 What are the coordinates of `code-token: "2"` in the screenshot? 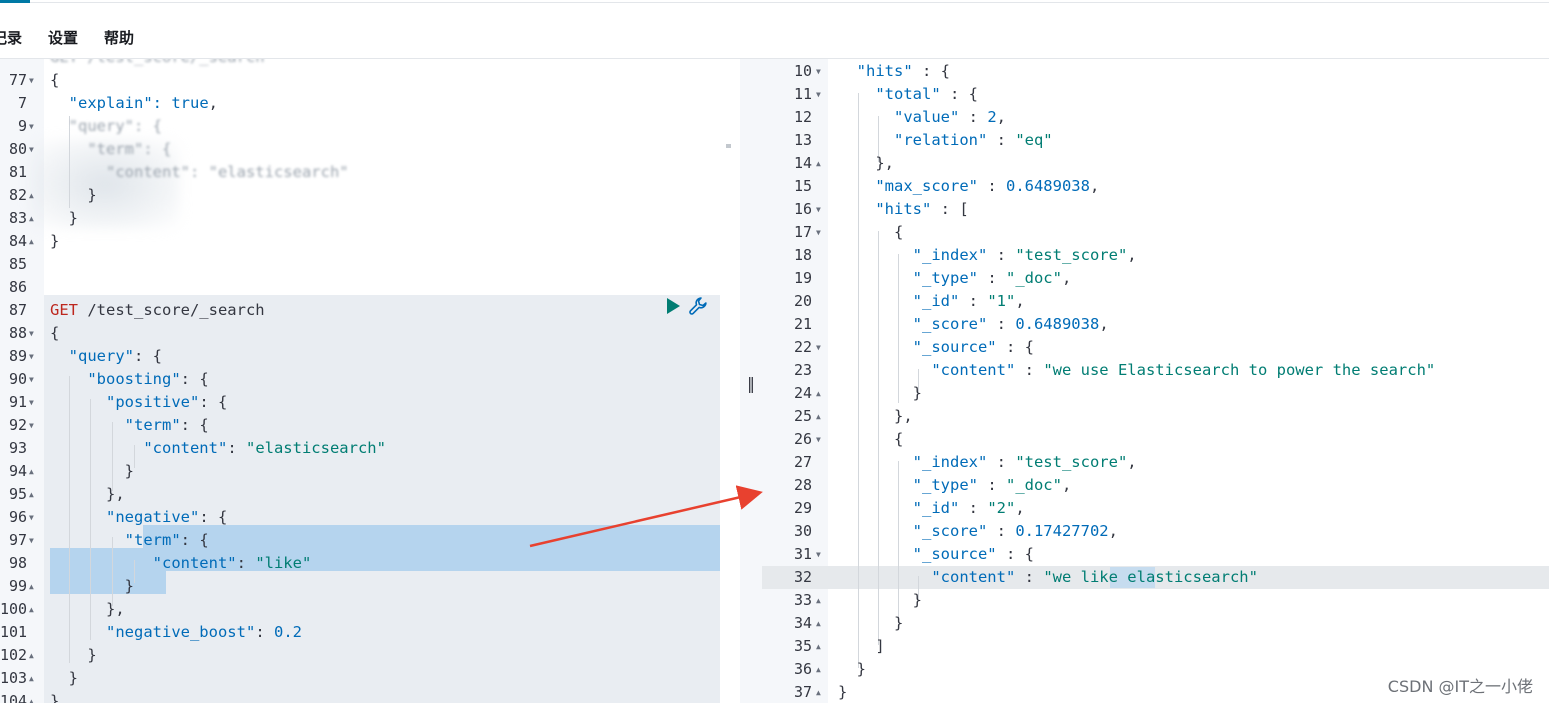 It's located at (1001, 508).